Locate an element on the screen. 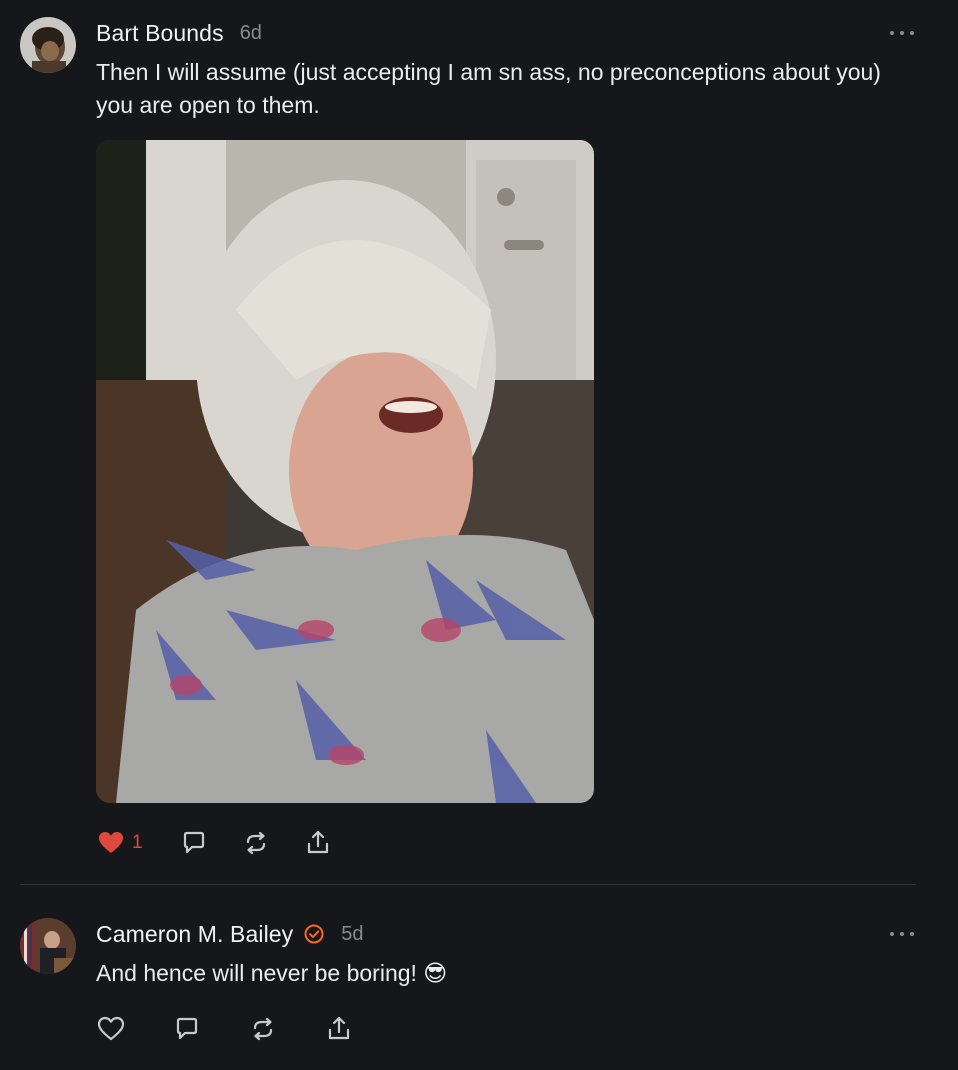  divider is located at coordinates (468, 884).